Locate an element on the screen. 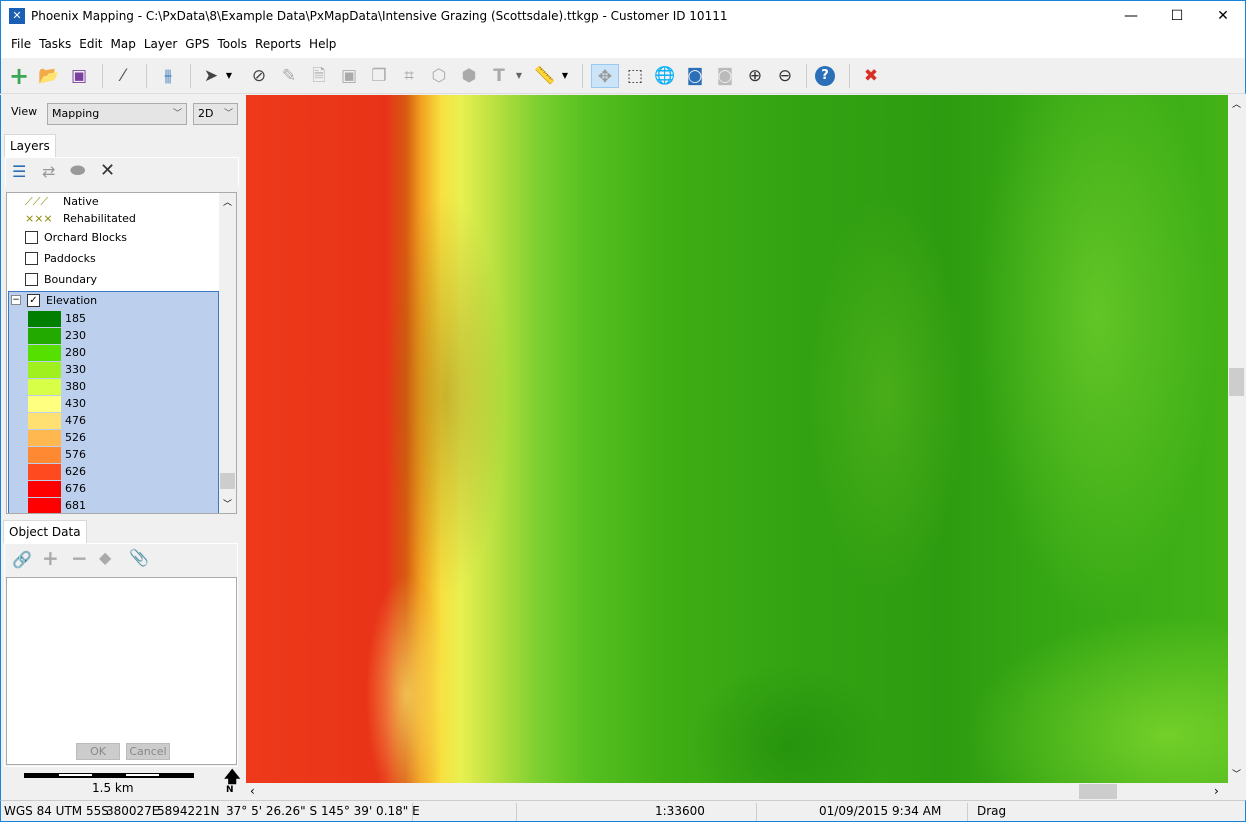 The image size is (1246, 822). menu-file: File is located at coordinates (21, 44).